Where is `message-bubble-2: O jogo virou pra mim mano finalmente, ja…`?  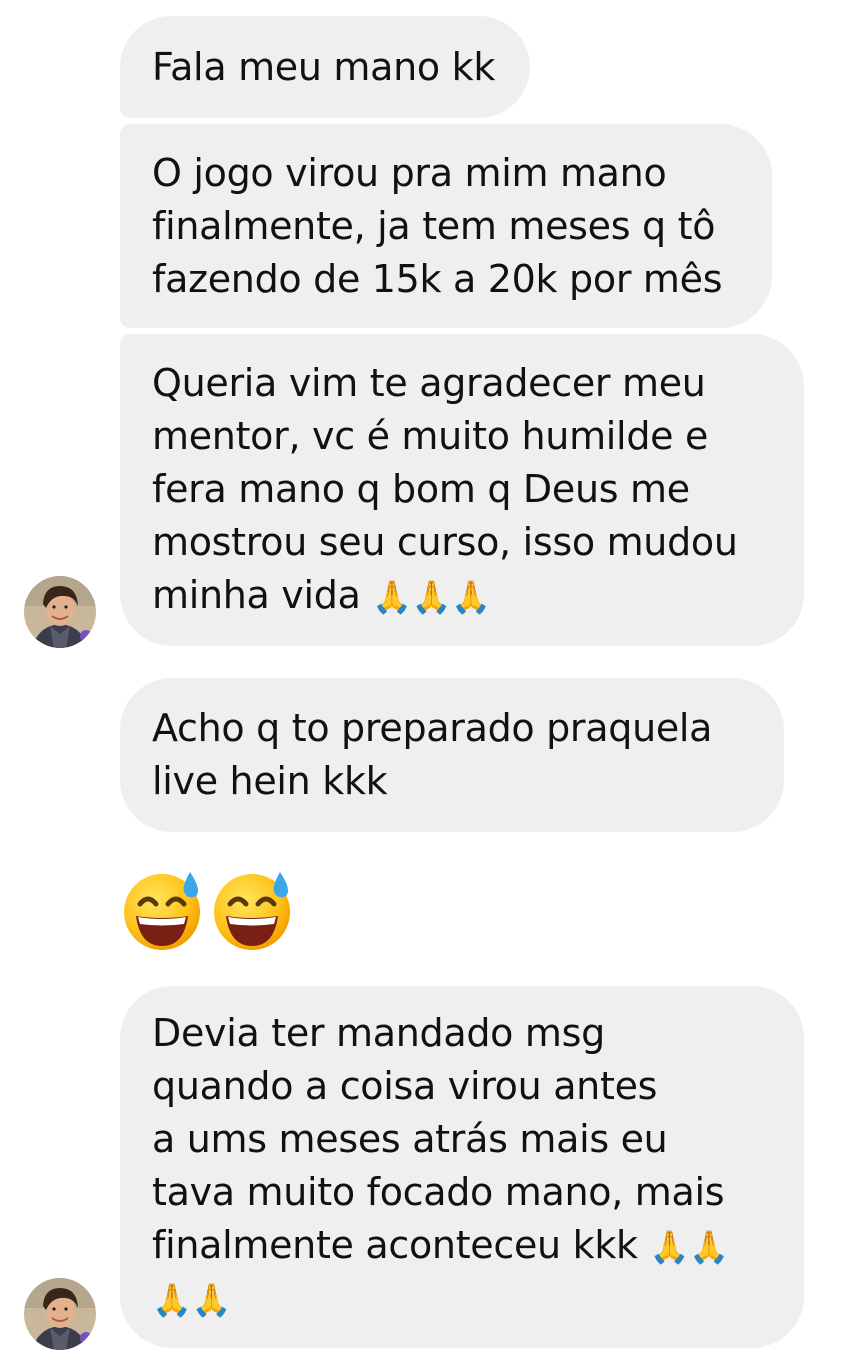 message-bubble-2: O jogo virou pra mim mano finalmente, ja… is located at coordinates (446, 226).